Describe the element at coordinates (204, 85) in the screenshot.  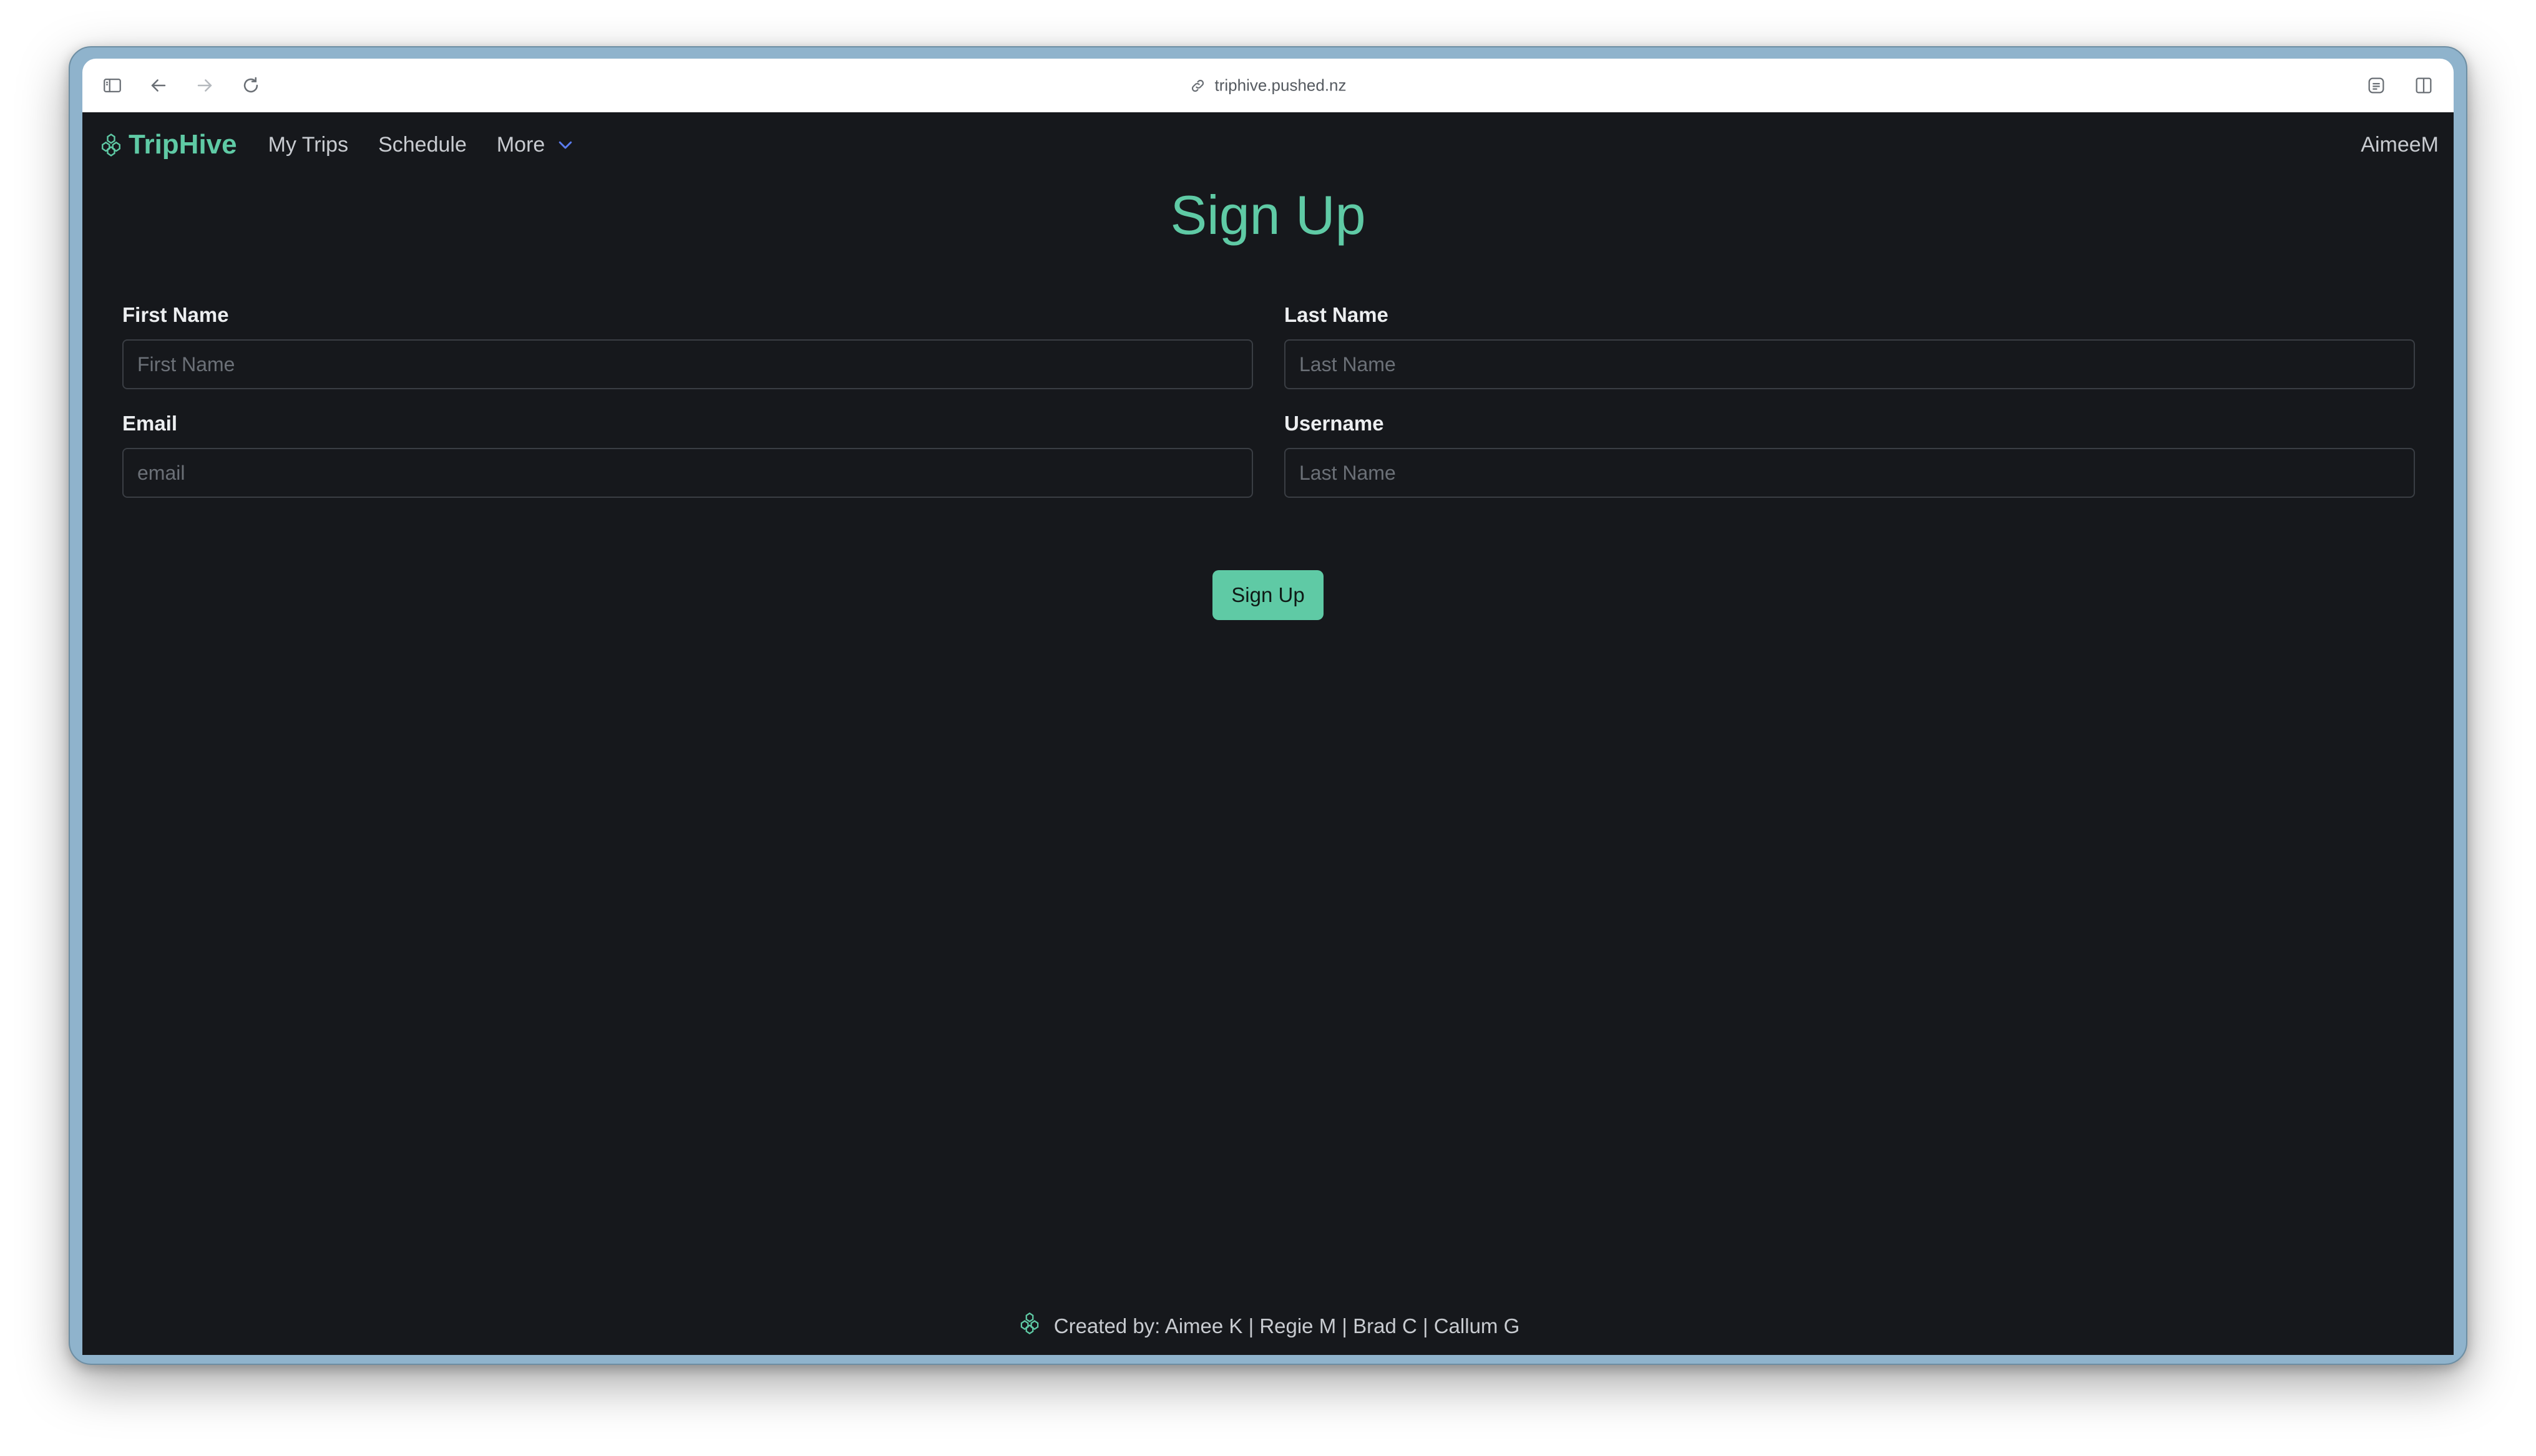
I see `forward-arrow-icon` at that location.